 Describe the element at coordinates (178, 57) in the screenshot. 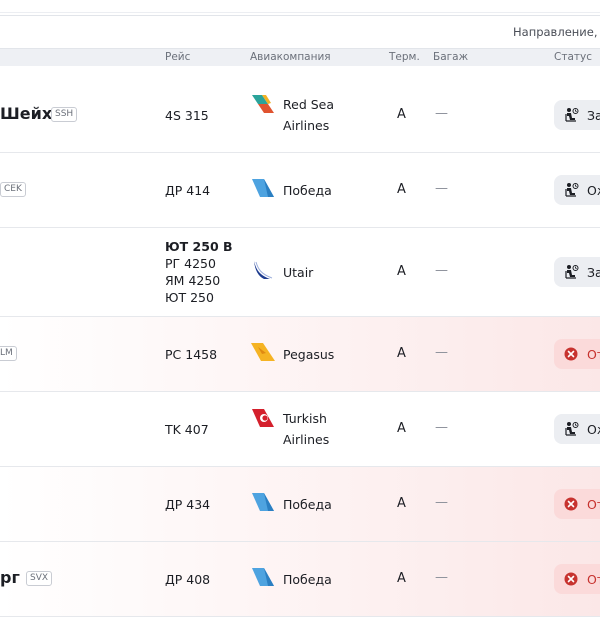

I see `column-flight: Рейс` at that location.